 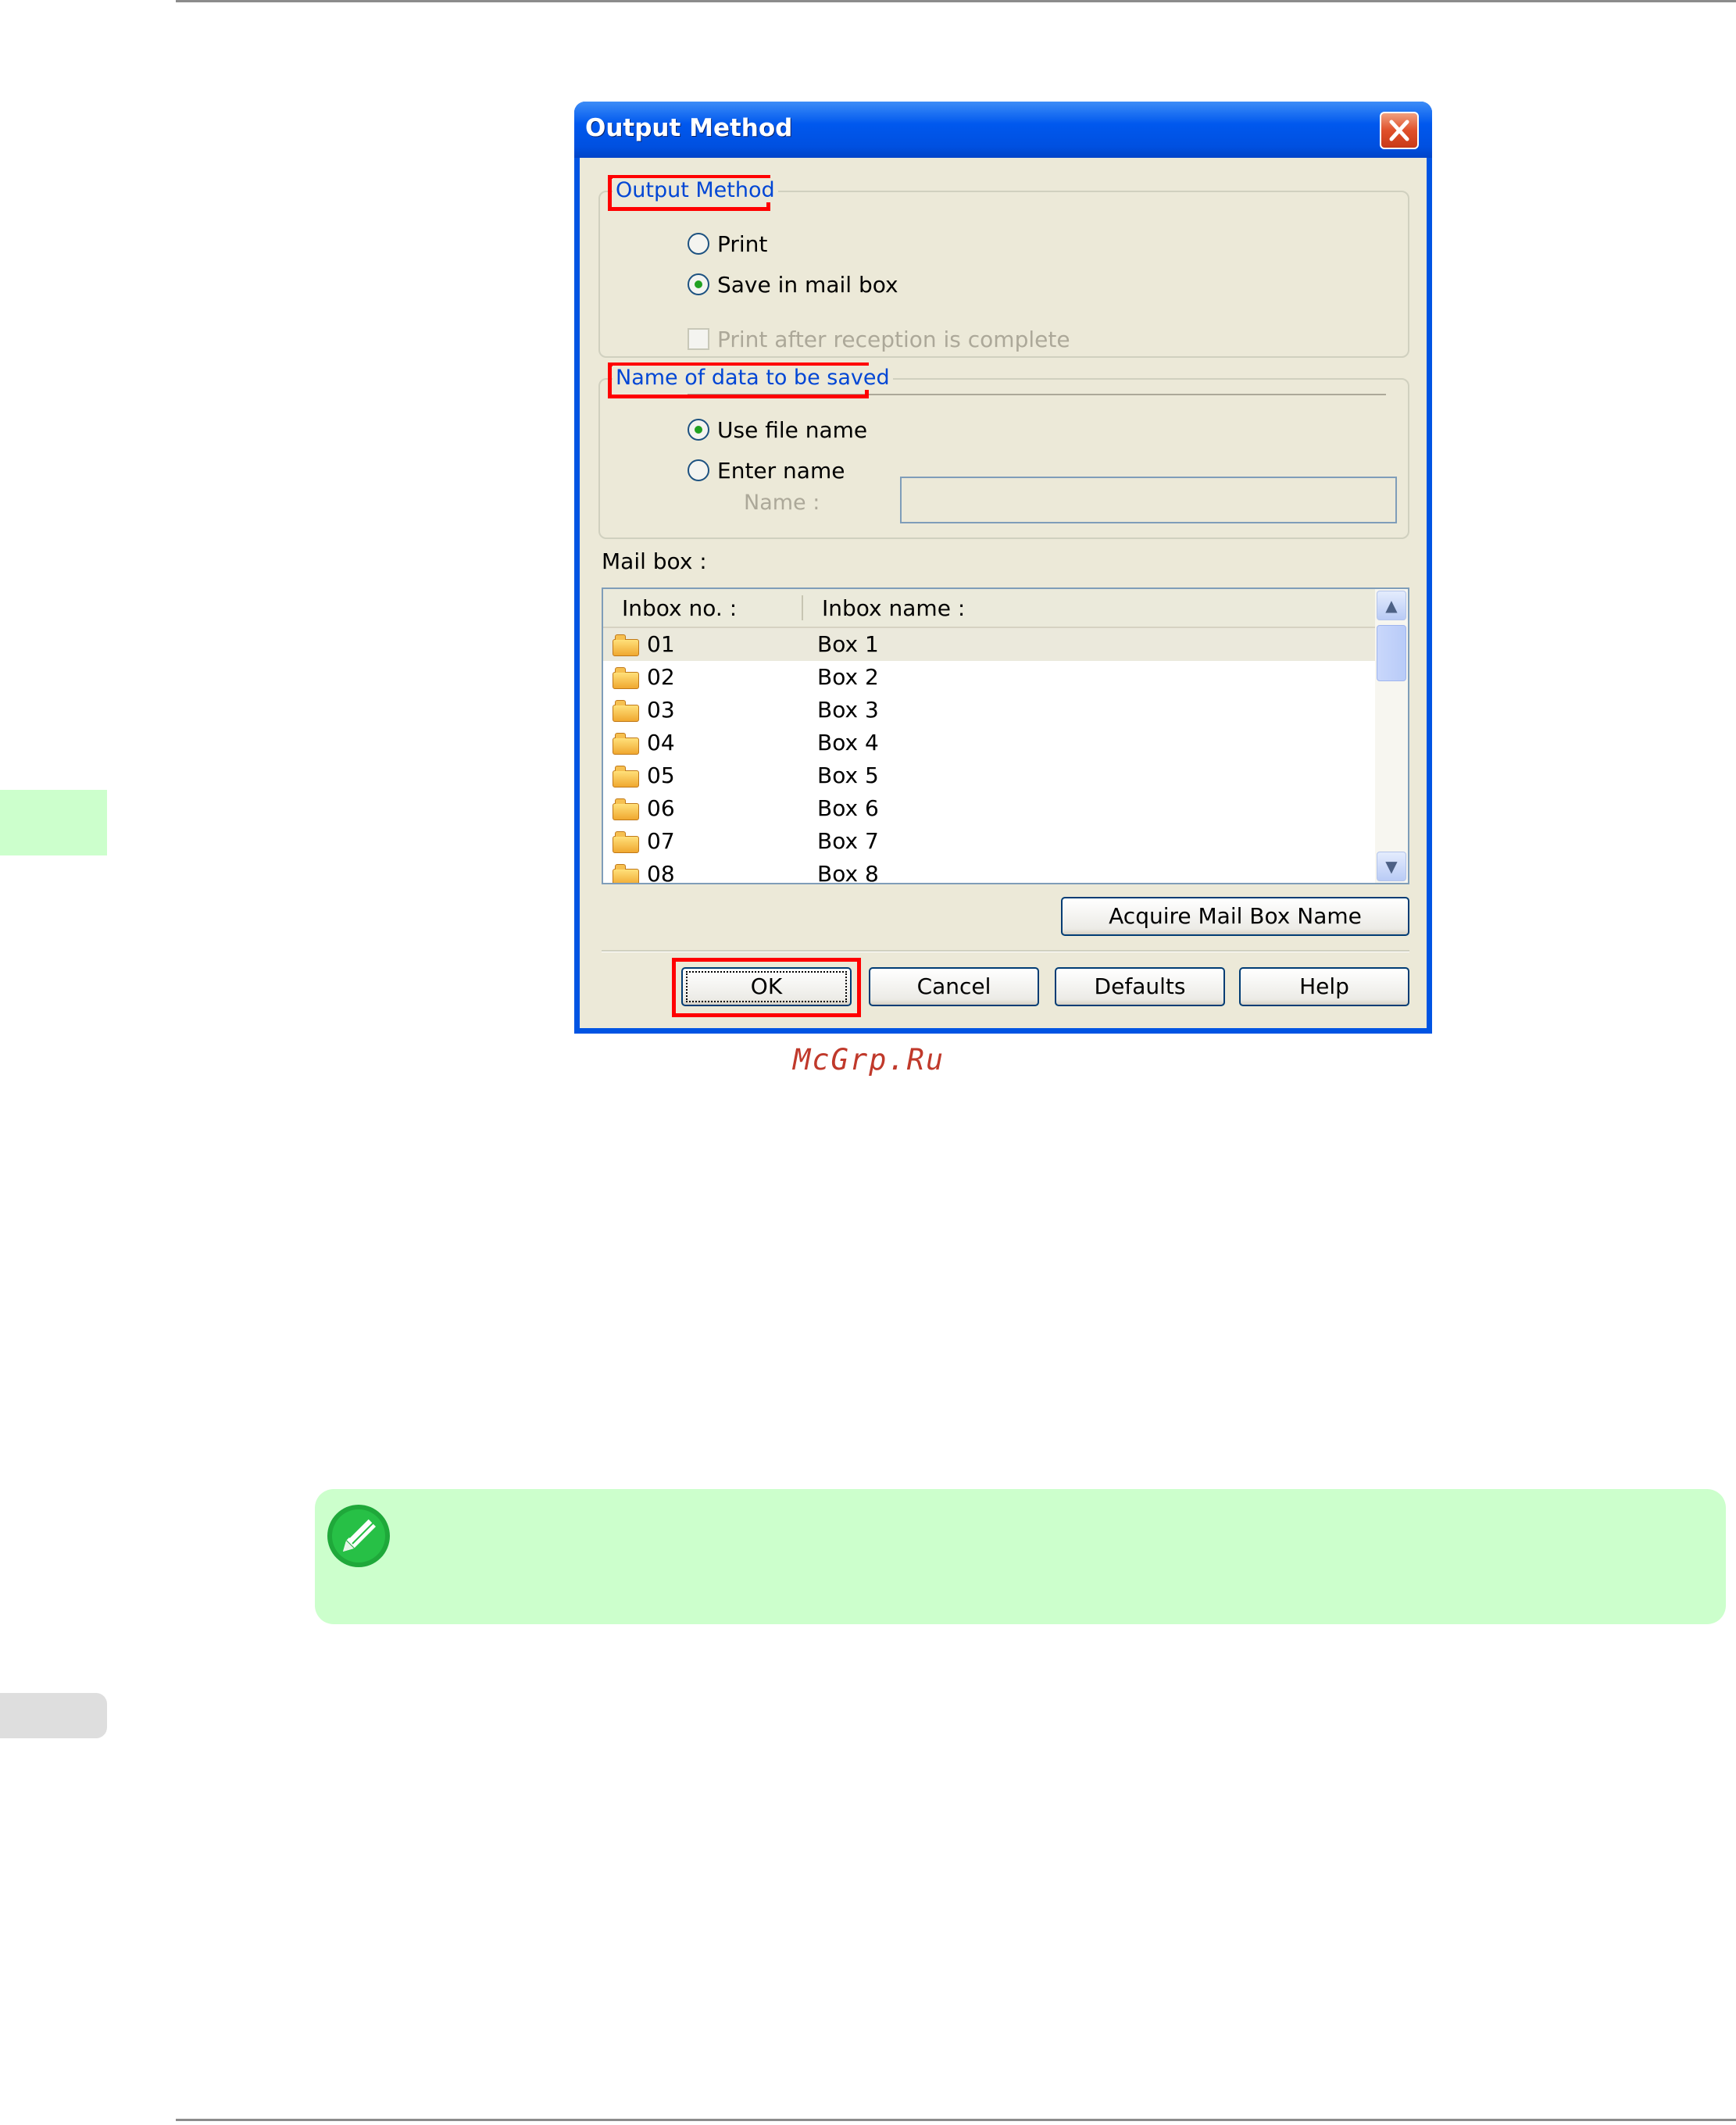 I want to click on mail-box-label: Mail box :, so click(x=654, y=561).